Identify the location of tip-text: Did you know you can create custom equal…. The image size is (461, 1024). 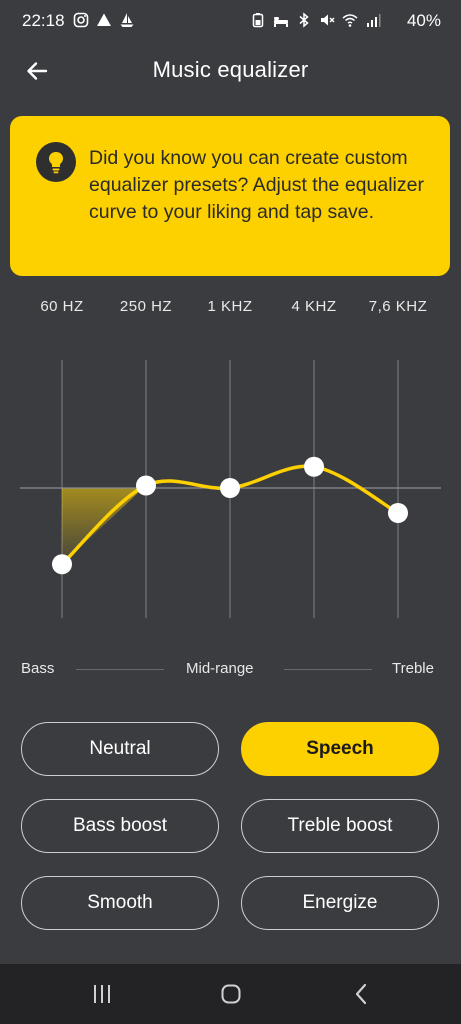
(256, 185).